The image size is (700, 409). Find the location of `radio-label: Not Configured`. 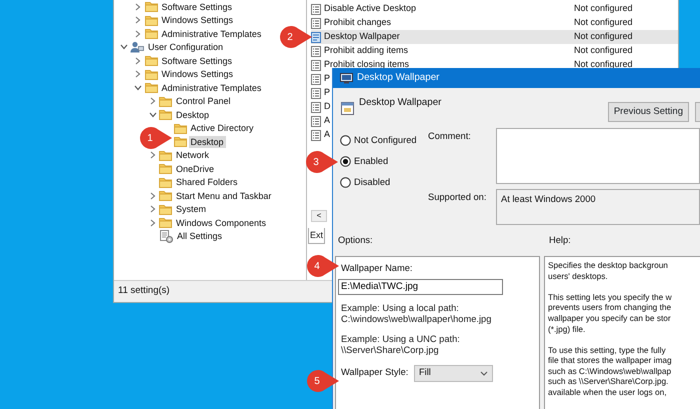

radio-label: Not Configured is located at coordinates (385, 141).